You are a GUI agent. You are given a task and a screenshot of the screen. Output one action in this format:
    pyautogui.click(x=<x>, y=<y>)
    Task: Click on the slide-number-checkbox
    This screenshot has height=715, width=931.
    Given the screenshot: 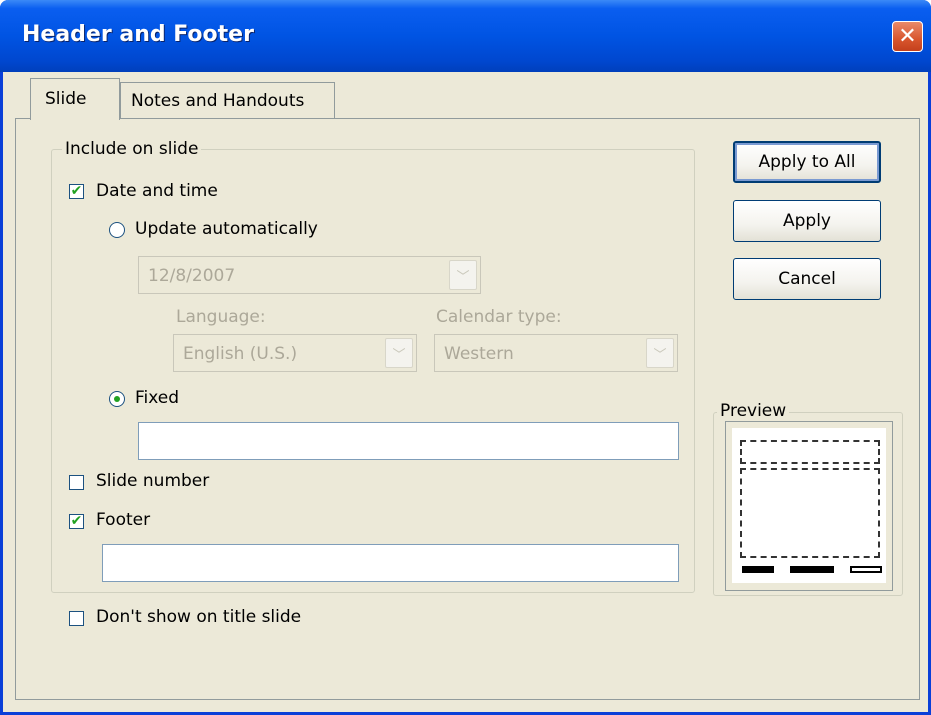 What is the action you would take?
    pyautogui.click(x=76, y=482)
    